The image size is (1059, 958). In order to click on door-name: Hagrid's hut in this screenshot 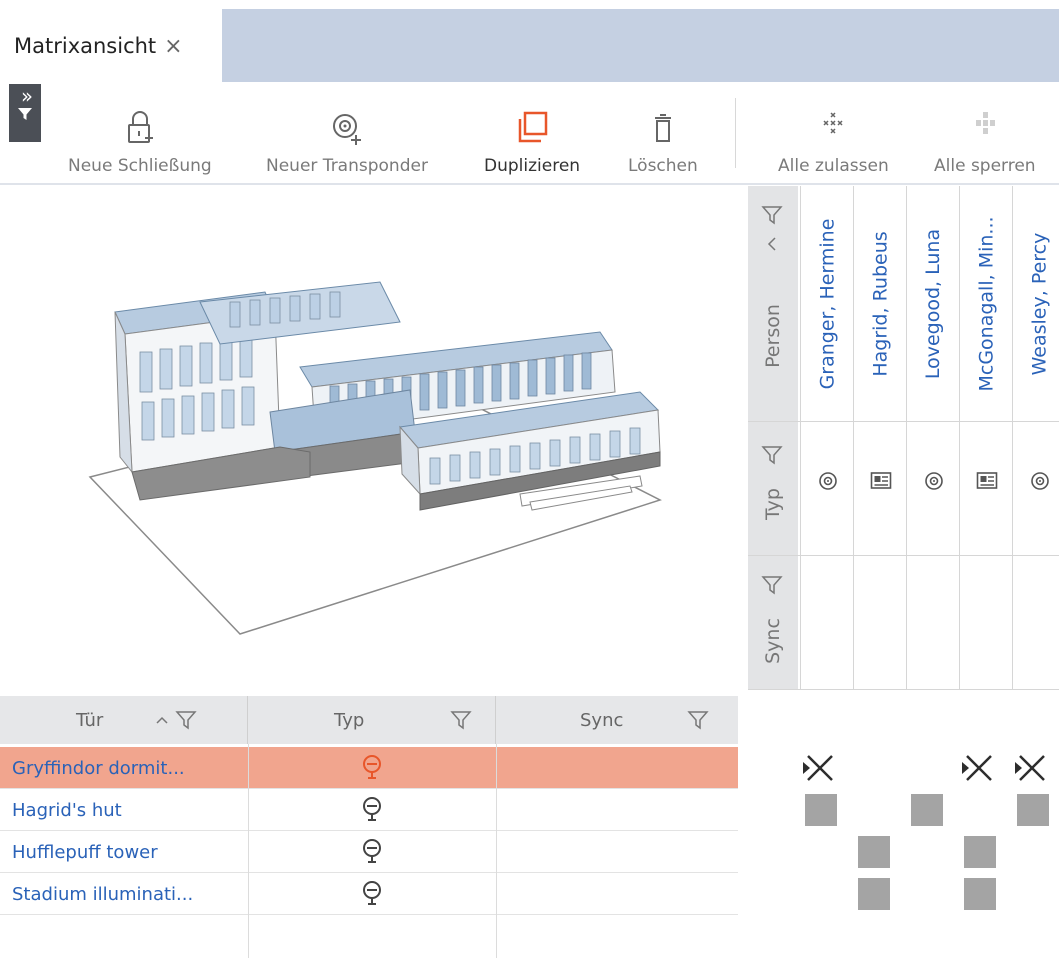, I will do `click(67, 810)`.